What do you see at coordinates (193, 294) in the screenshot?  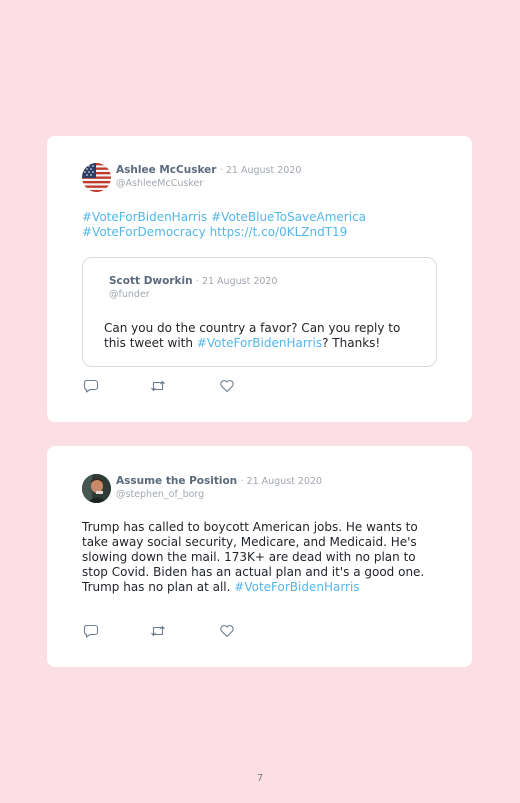 I see `quoted-author-handle: @funder` at bounding box center [193, 294].